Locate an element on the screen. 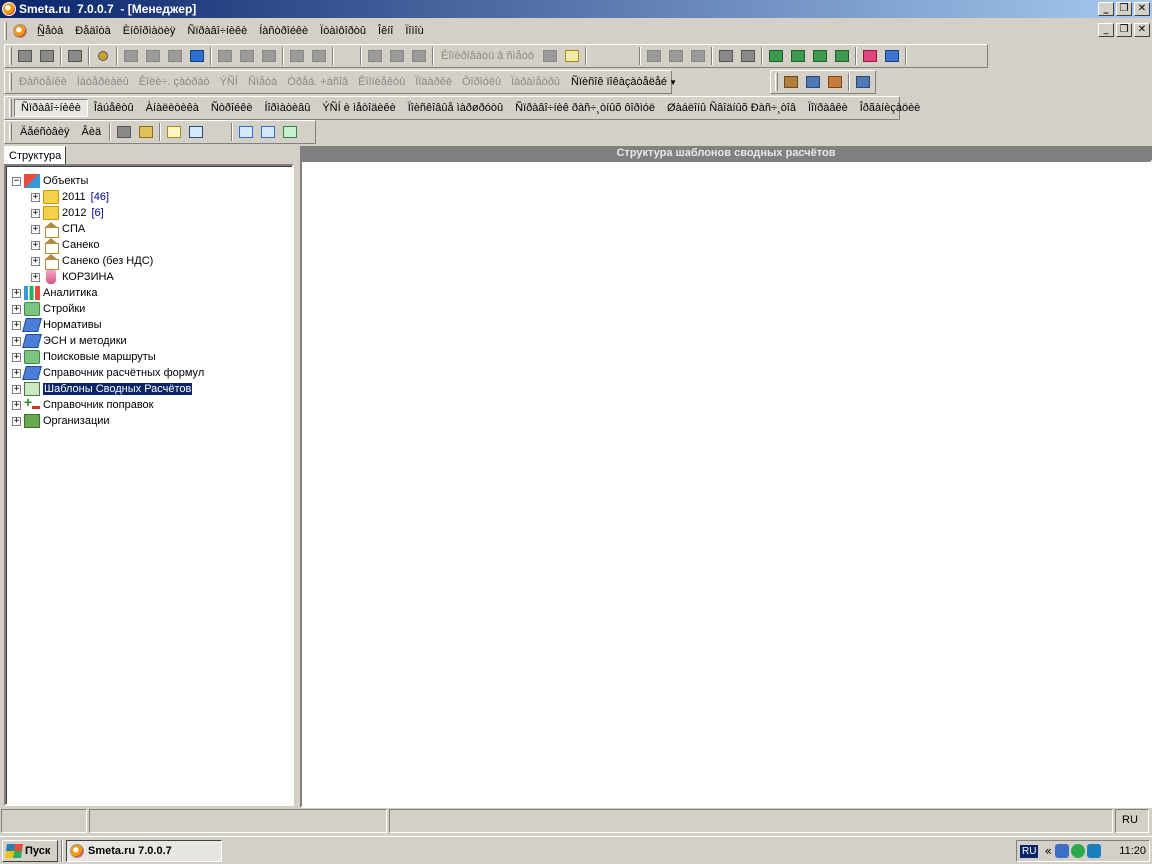 The height and width of the screenshot is (864, 1152). nav-summary-templates: Øàáëîíû Ñâîäíûõ Ðàñ÷¸òîâ is located at coordinates (731, 108).